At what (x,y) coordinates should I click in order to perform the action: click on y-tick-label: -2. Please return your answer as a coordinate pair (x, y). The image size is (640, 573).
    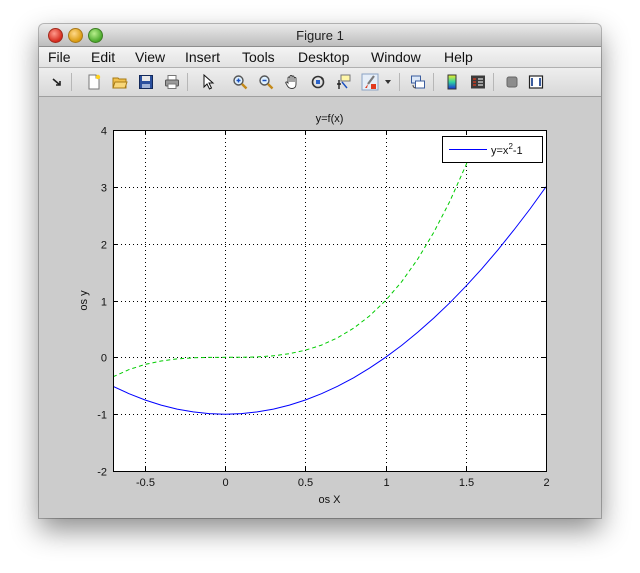
    Looking at the image, I should click on (102, 473).